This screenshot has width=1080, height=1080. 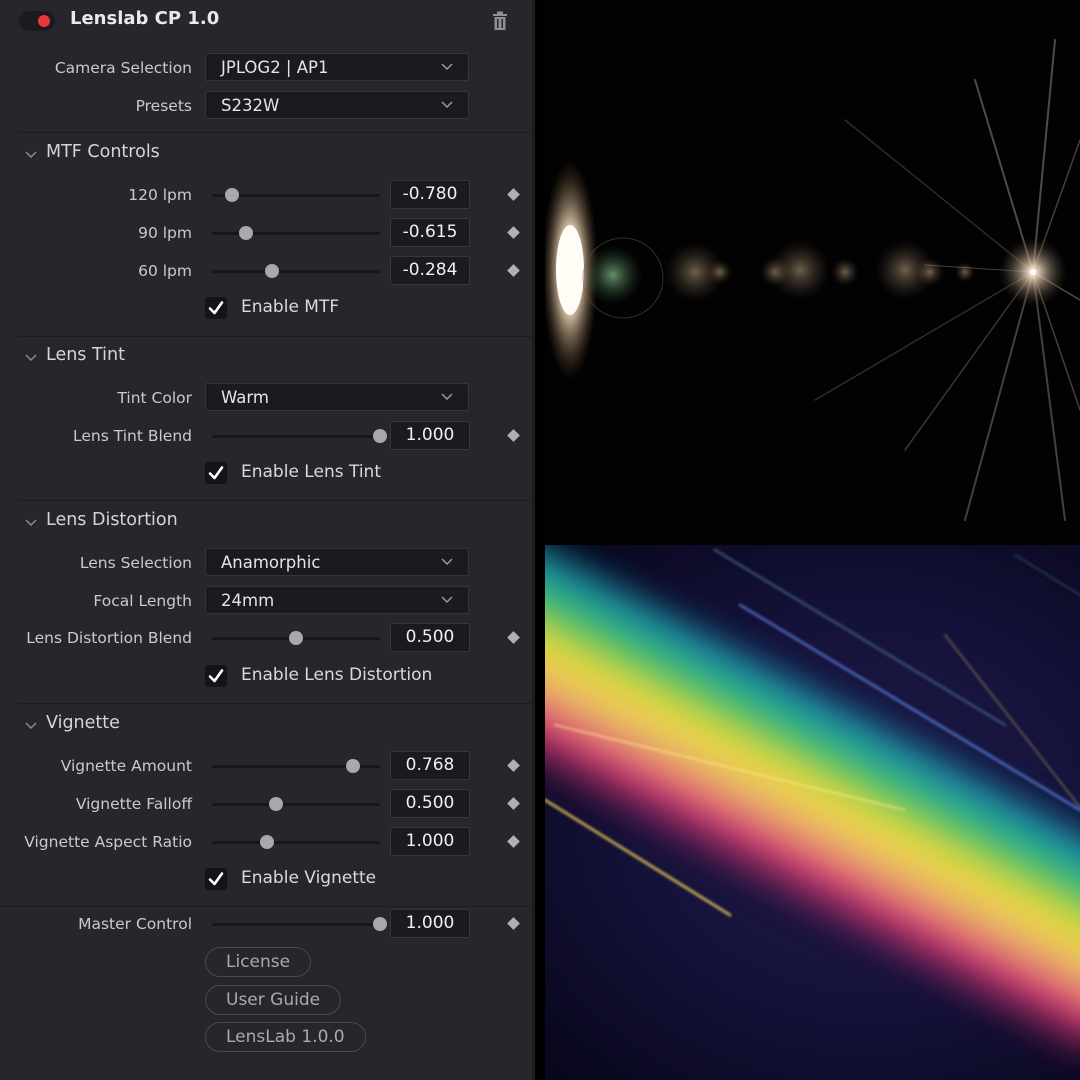 I want to click on tint-color-row: Tint Color Warm, so click(x=266, y=398).